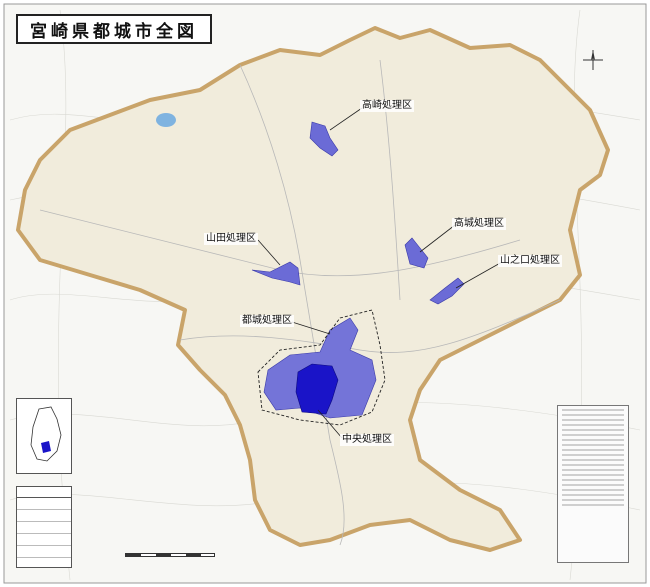 The height and width of the screenshot is (587, 650). Describe the element at coordinates (166, 120) in the screenshot. I see `lake` at that location.